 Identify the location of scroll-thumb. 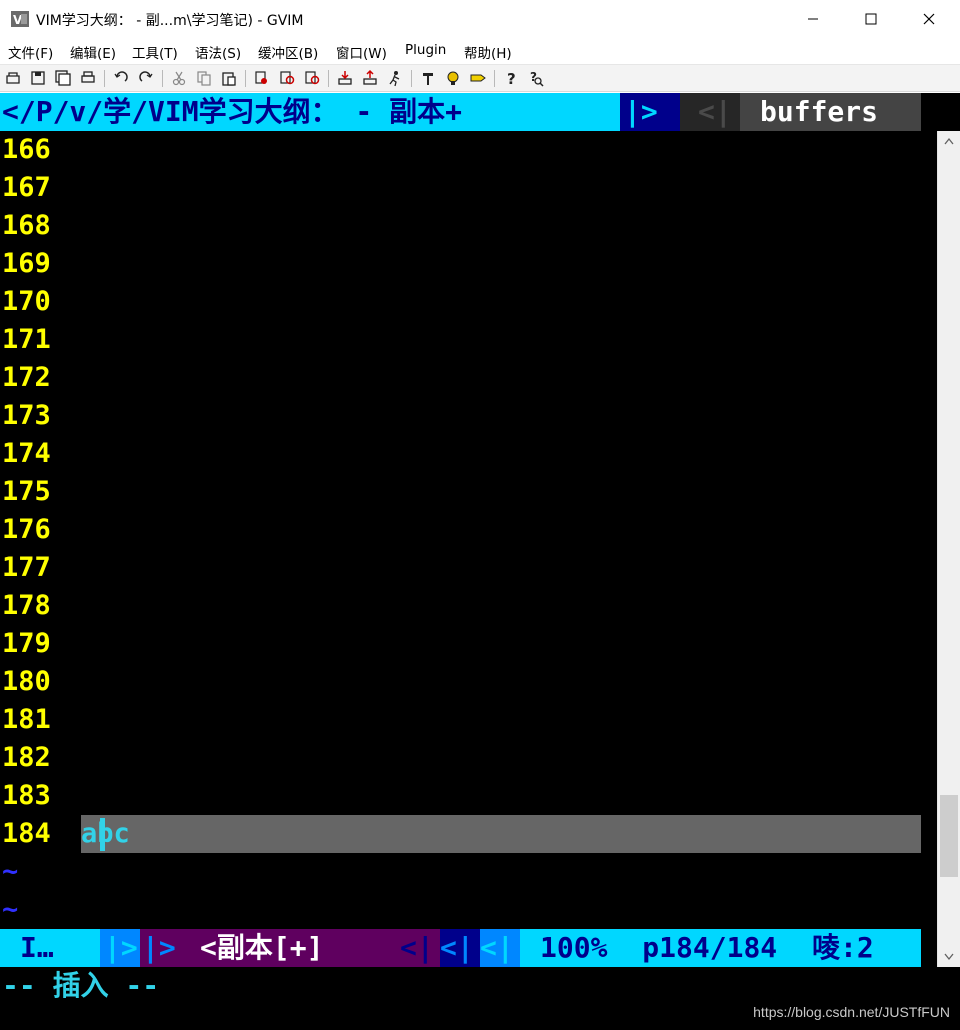
(949, 836).